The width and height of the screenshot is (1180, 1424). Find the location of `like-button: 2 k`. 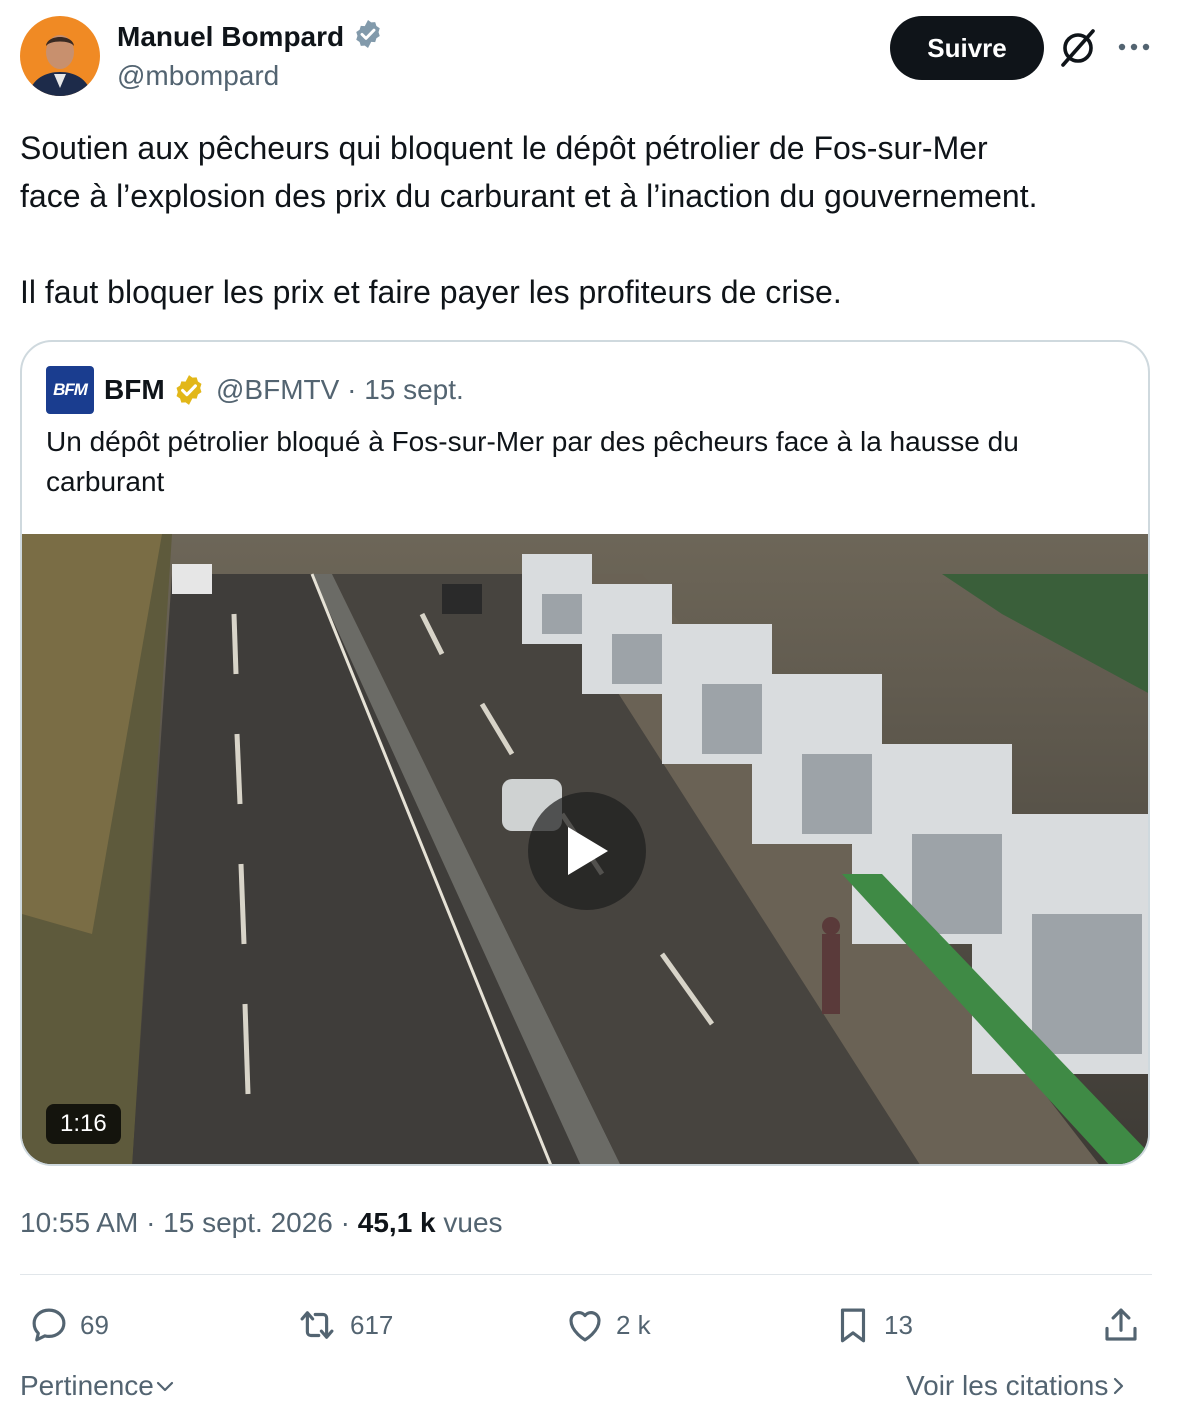

like-button: 2 k is located at coordinates (607, 1325).